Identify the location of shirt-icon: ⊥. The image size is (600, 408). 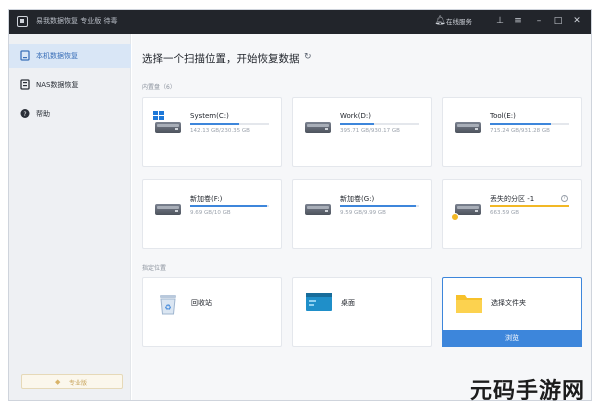
(500, 21).